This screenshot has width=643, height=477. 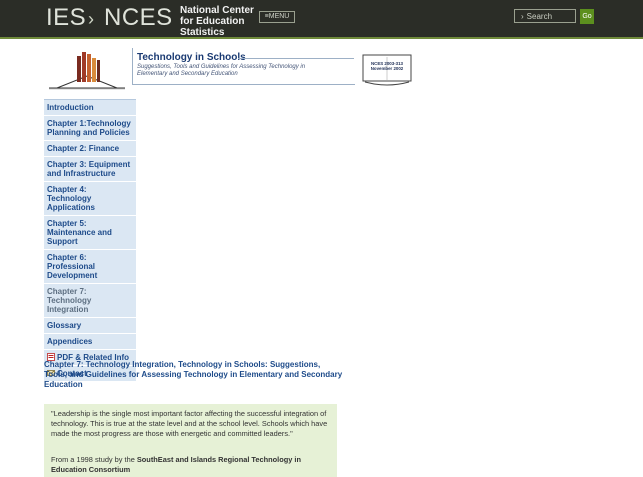 I want to click on menu-button: ≡MENU, so click(x=277, y=17).